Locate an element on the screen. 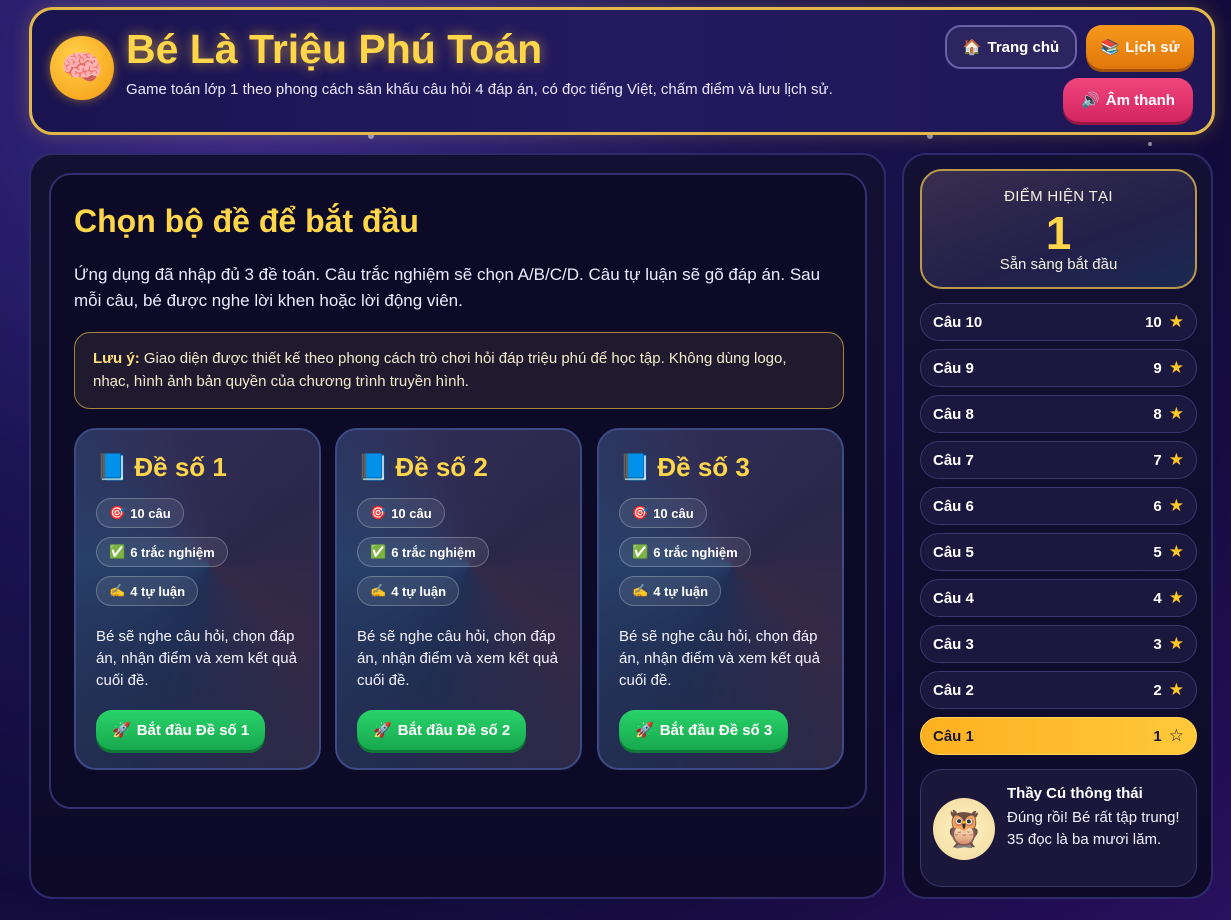 This screenshot has height=920, width=1231. points-value: 1 is located at coordinates (1157, 736).